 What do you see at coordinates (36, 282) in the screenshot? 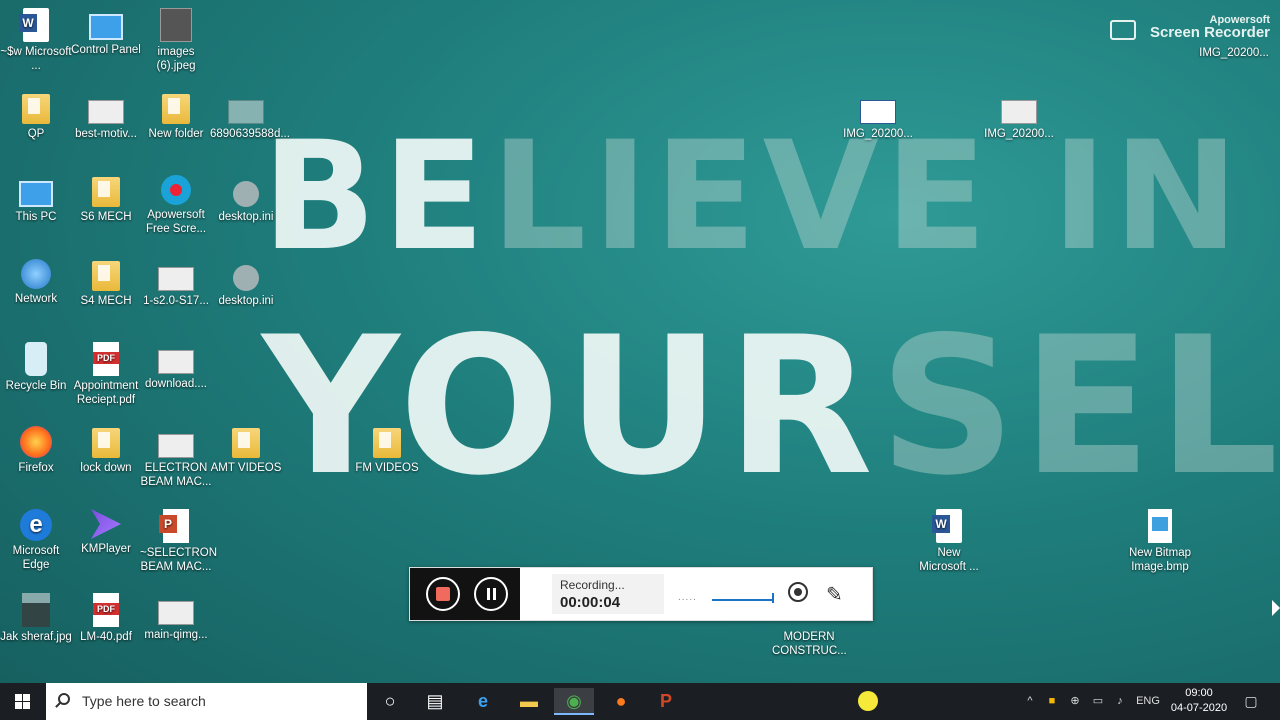
I see `desktop-icon-network: Network` at bounding box center [36, 282].